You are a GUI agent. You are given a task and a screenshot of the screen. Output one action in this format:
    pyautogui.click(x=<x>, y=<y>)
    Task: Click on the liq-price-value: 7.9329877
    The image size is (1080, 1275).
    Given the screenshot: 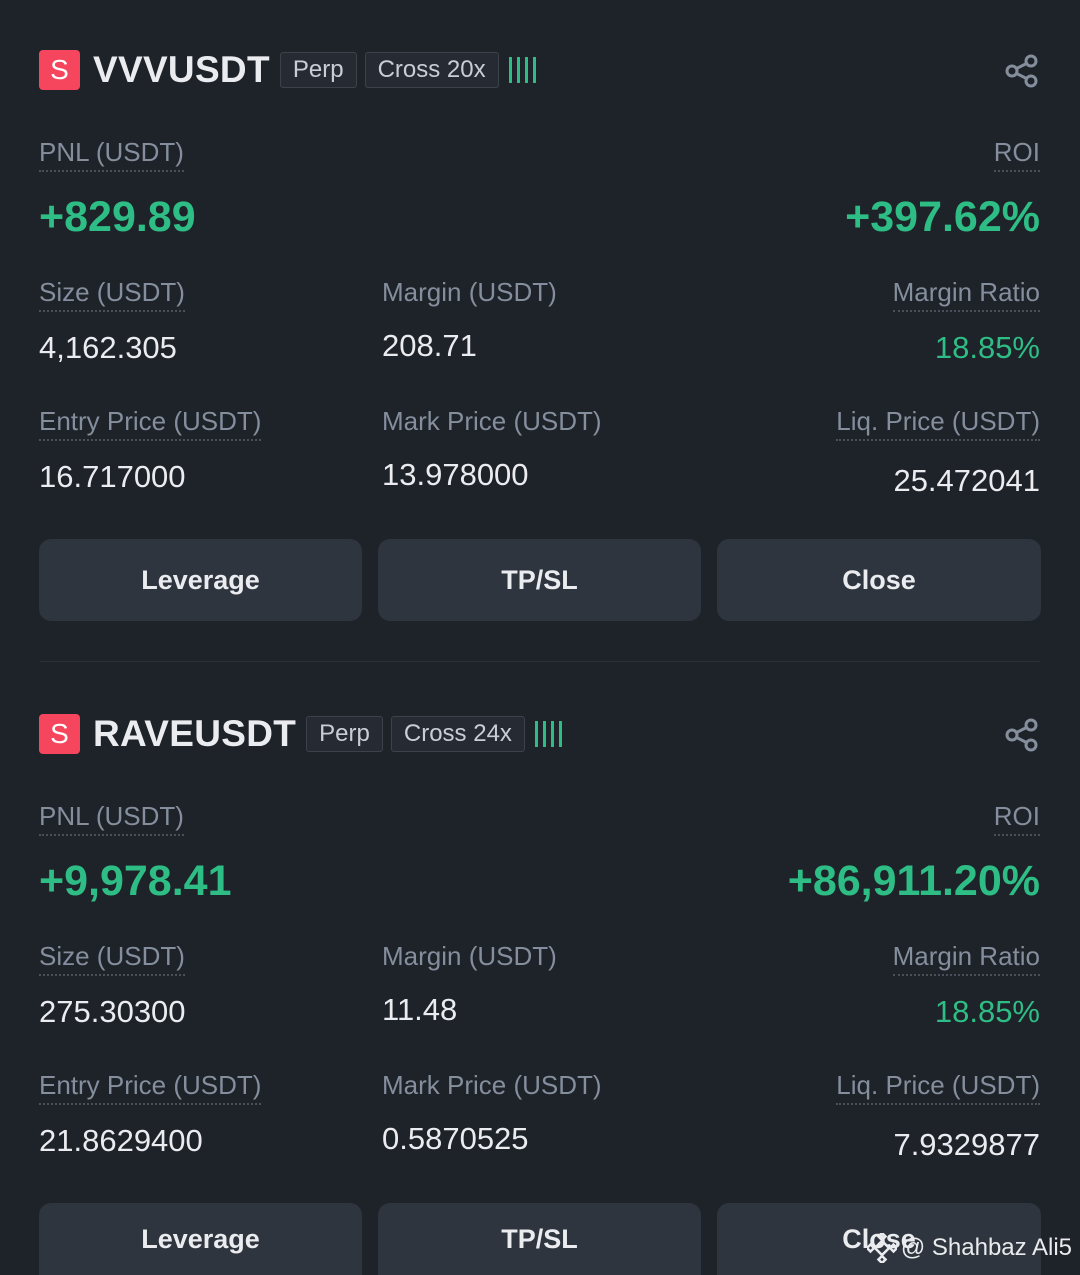 What is the action you would take?
    pyautogui.click(x=966, y=1144)
    